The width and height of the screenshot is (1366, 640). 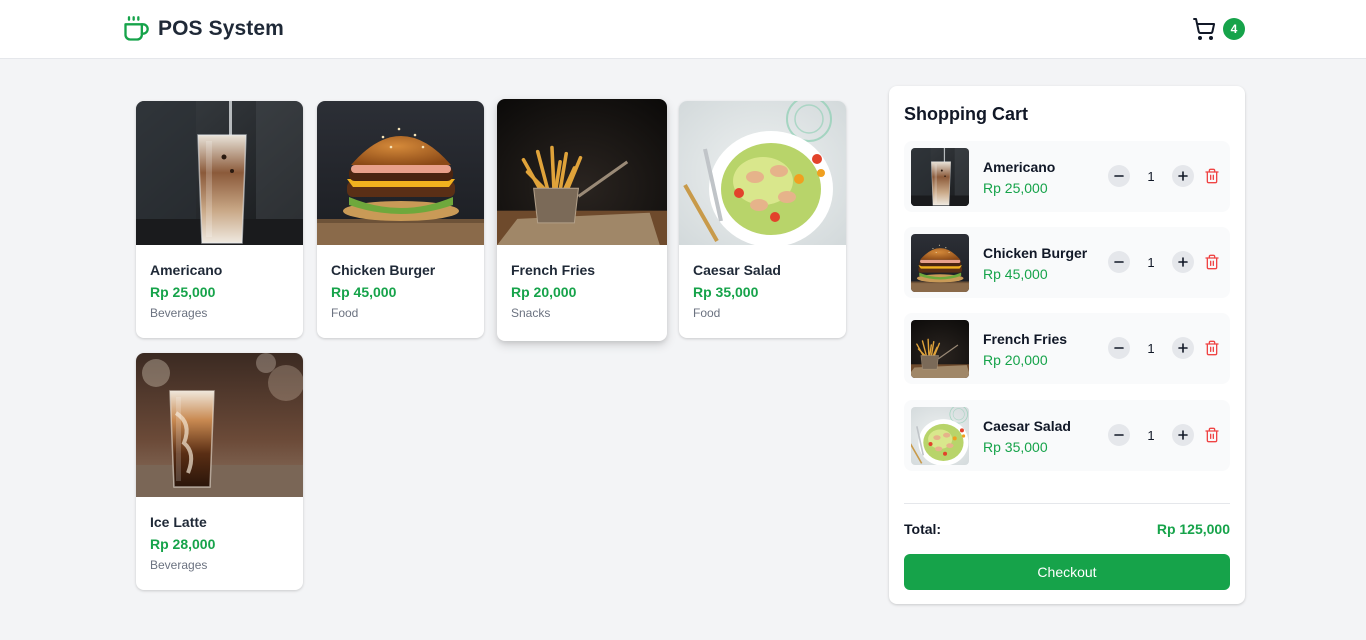 I want to click on product-card-french-fries: French Fries Rp 20,000 Snacks, so click(x=582, y=220).